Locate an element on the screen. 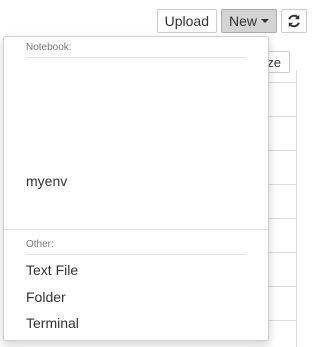  menu-item-text-file: Text File is located at coordinates (52, 270).